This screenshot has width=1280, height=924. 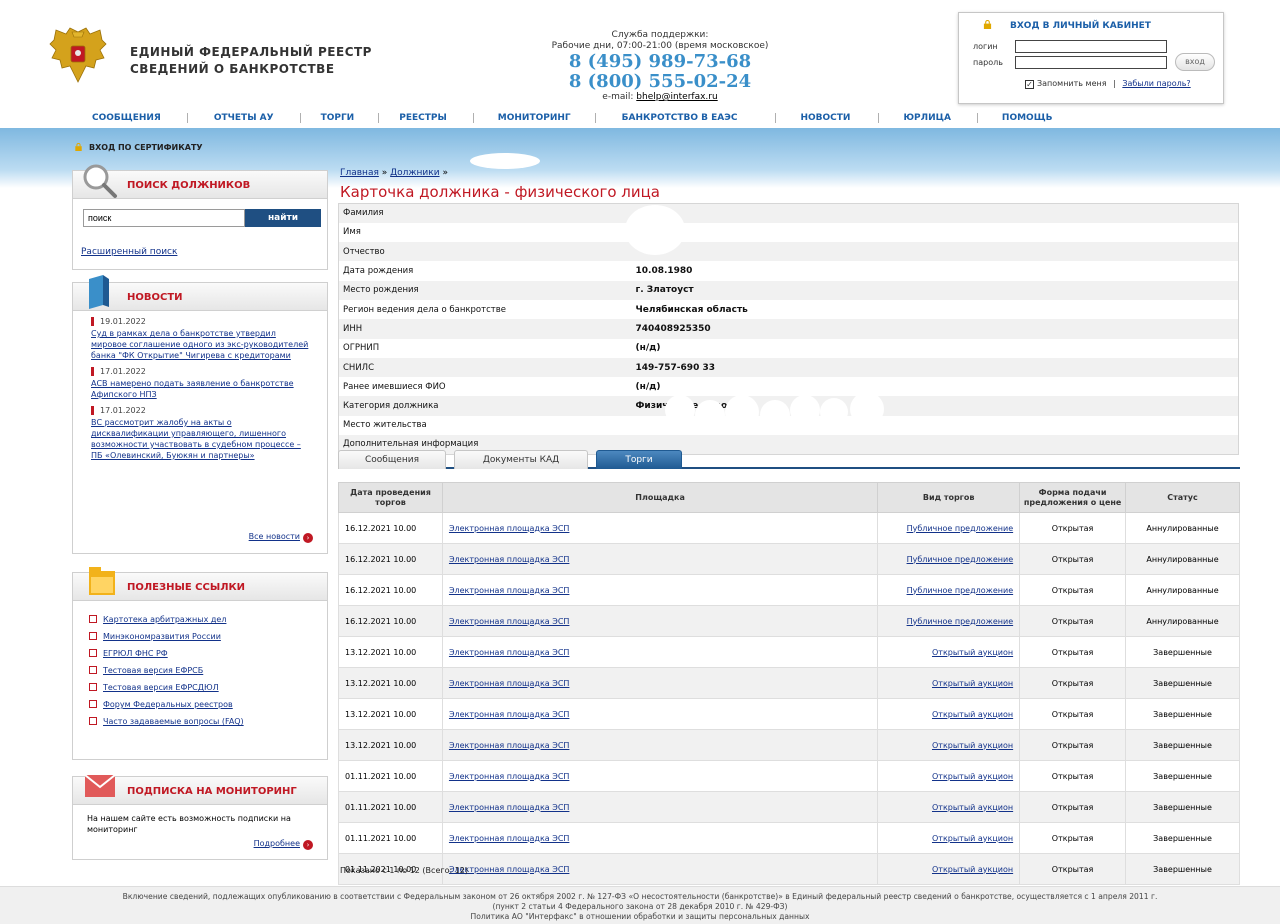 I want to click on link-forum: Форум Федеральных реестров, so click(x=168, y=704).